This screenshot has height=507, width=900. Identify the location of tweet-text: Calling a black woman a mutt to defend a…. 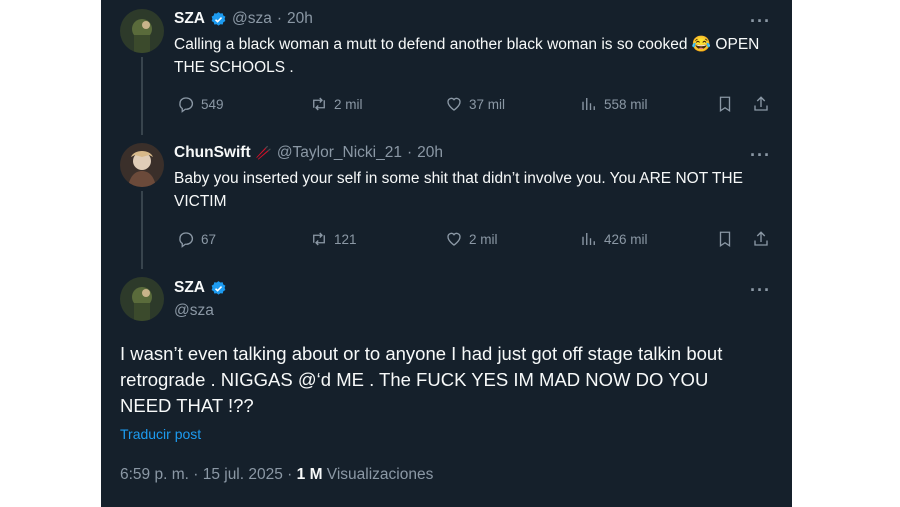
(467, 56).